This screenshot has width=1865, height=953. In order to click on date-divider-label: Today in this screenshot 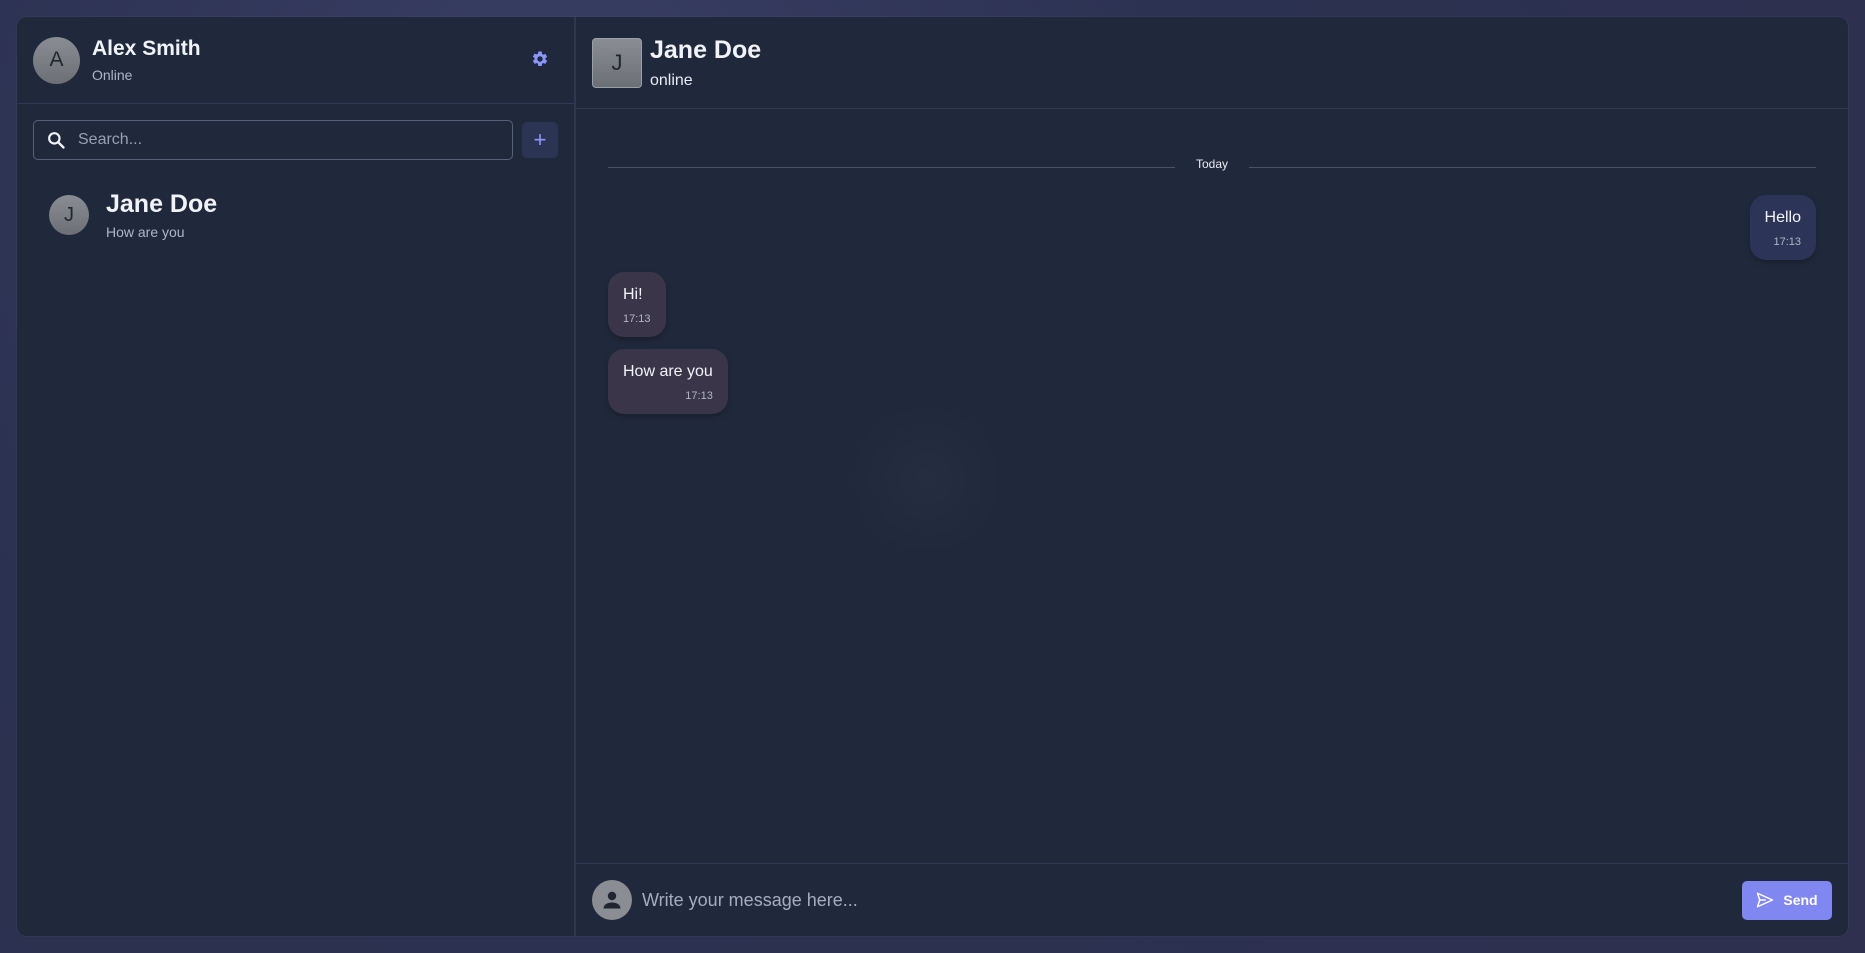, I will do `click(1212, 164)`.